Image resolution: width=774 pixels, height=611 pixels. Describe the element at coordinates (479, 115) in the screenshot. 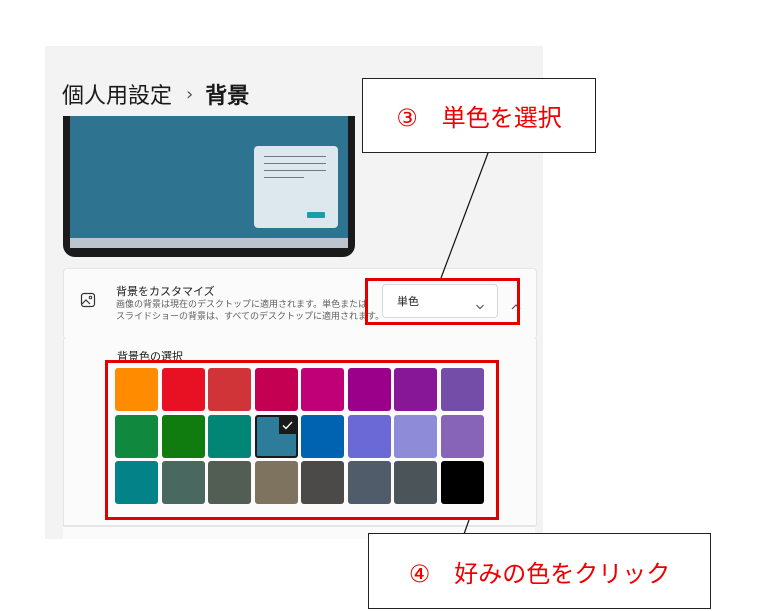

I see `callout-step3: ③ 単色を選択` at that location.